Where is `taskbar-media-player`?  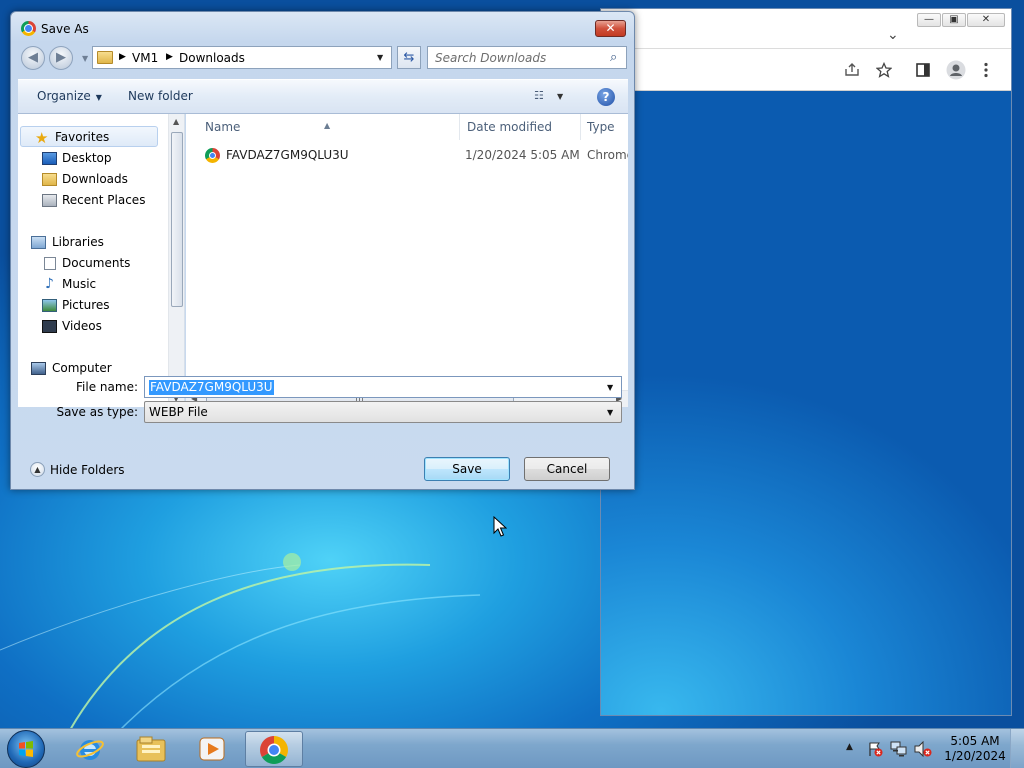 taskbar-media-player is located at coordinates (212, 749).